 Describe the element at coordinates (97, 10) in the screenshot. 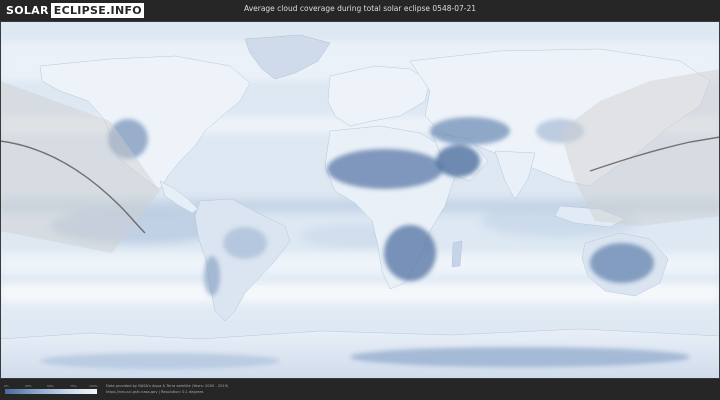

I see `logo-eclipse-text: ECLIPSE.INFO` at that location.